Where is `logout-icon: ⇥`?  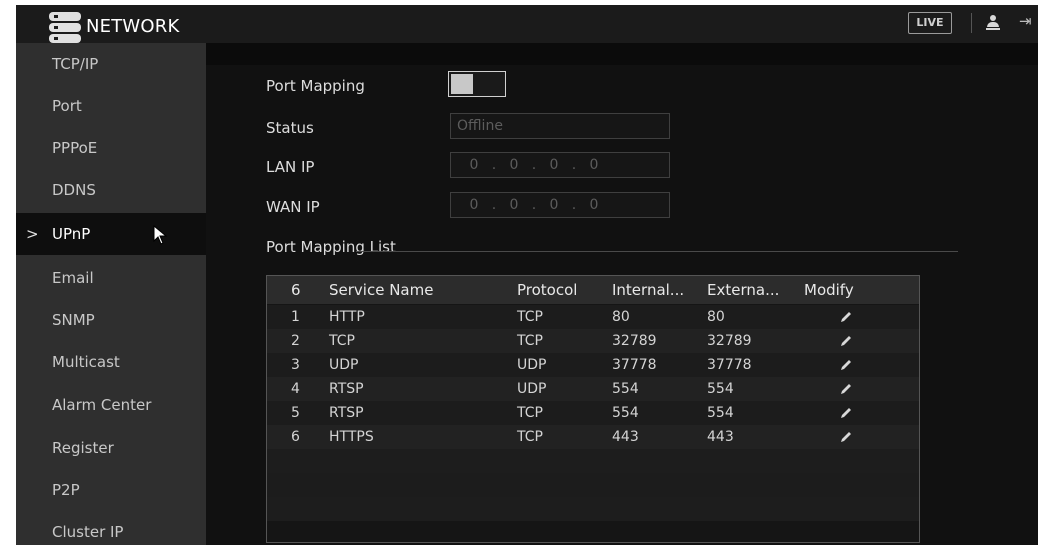 logout-icon: ⇥ is located at coordinates (1025, 21).